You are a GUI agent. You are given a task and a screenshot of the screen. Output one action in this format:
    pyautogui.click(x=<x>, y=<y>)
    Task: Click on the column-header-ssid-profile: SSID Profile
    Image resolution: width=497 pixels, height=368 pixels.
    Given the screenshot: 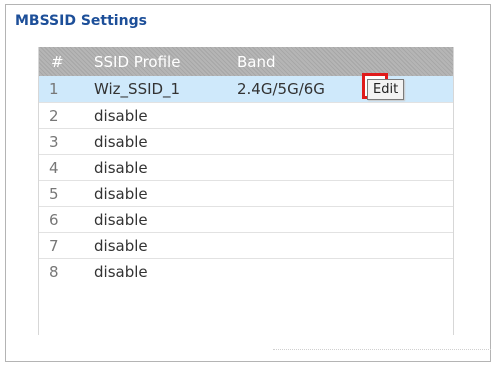 What is the action you would take?
    pyautogui.click(x=137, y=62)
    